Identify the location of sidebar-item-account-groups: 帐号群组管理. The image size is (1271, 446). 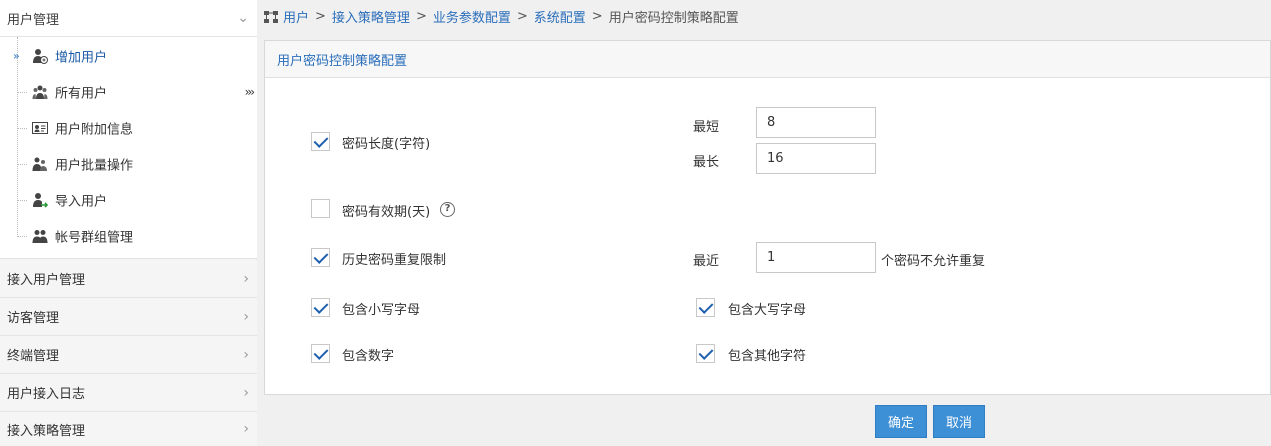
(128, 236).